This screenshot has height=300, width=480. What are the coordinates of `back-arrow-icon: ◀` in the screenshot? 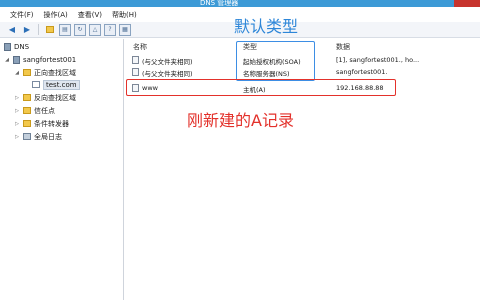 It's located at (12, 30).